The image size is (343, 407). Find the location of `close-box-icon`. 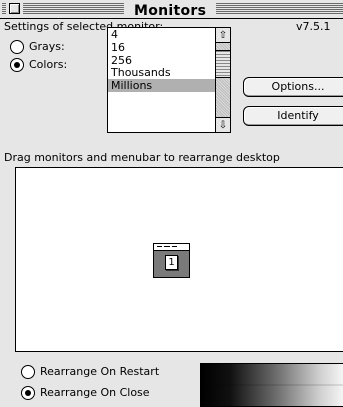

close-box-icon is located at coordinates (14, 8).